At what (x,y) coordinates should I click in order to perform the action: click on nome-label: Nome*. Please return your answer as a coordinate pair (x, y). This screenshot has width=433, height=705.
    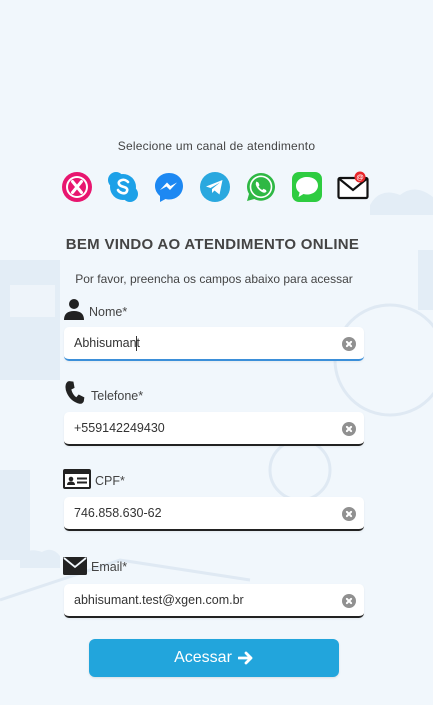
    Looking at the image, I should click on (108, 312).